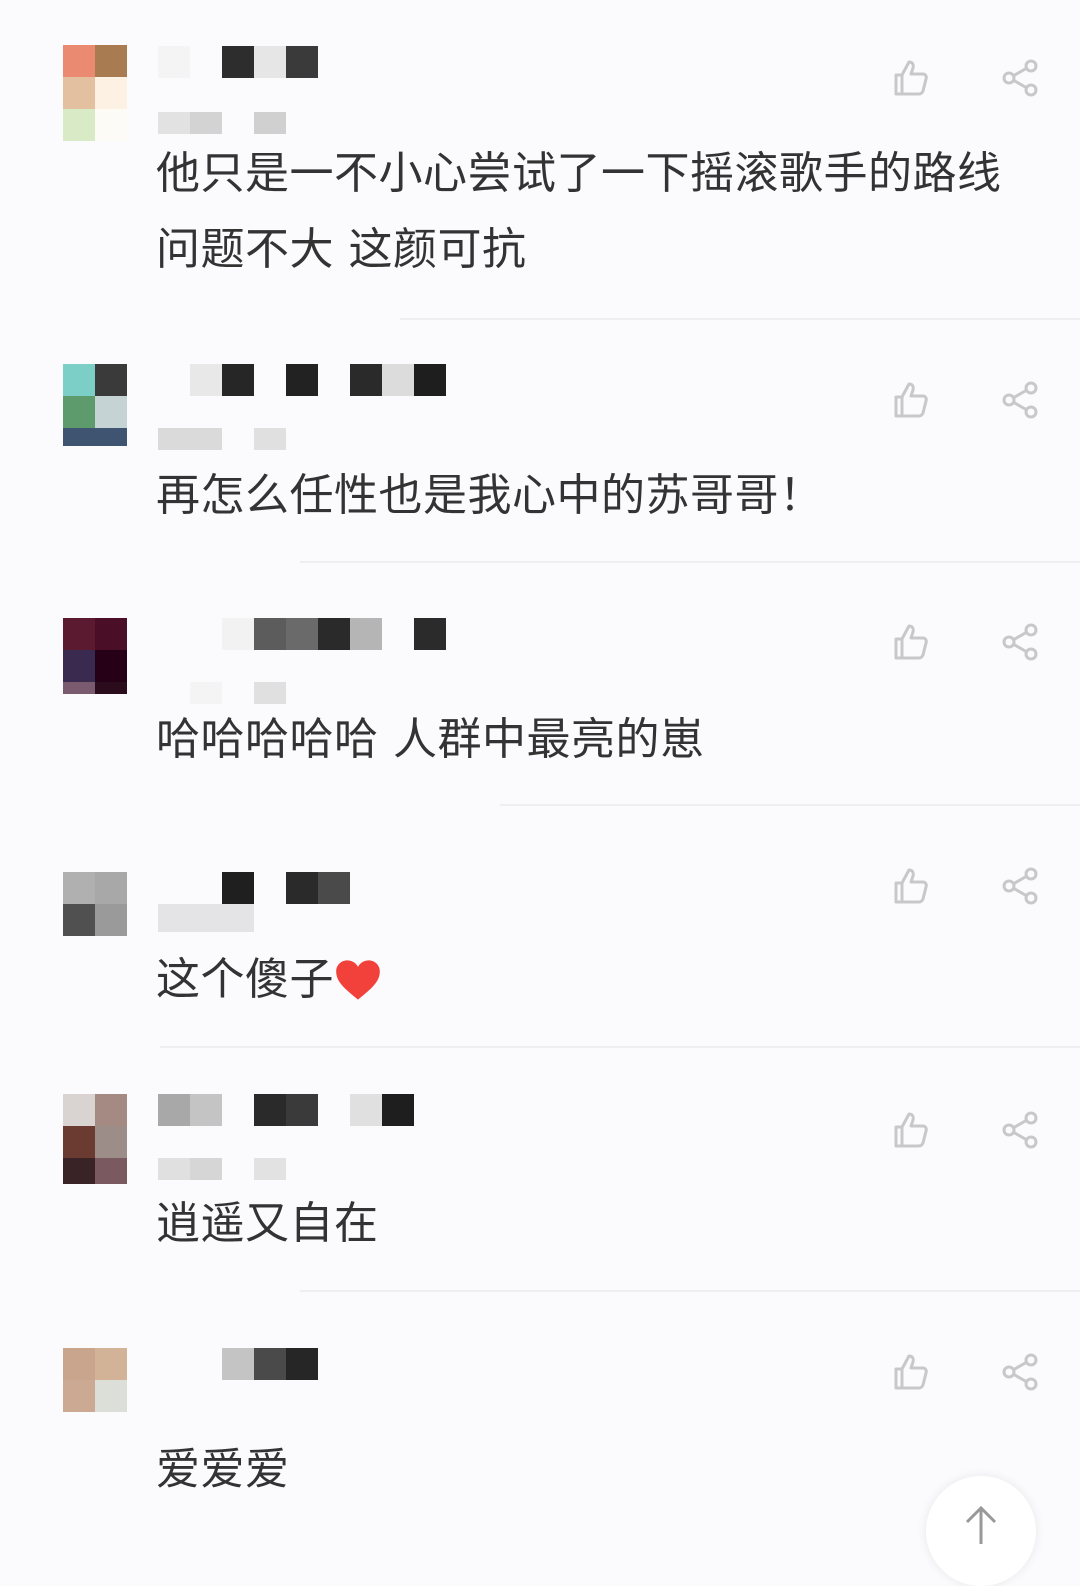  I want to click on comment-text: 爱爱爱, so click(223, 1469).